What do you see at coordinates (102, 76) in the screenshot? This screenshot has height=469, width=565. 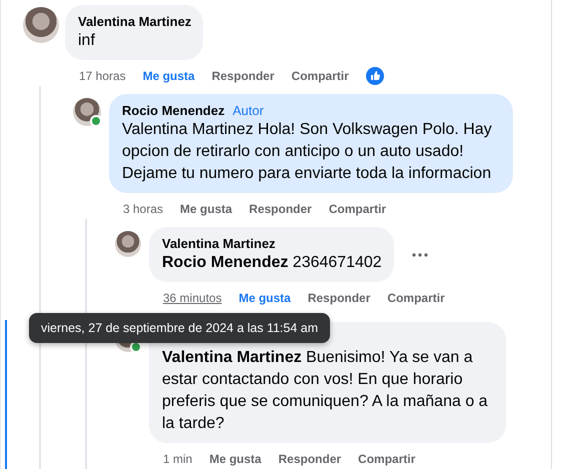 I see `timestamp-link: 17 horas` at bounding box center [102, 76].